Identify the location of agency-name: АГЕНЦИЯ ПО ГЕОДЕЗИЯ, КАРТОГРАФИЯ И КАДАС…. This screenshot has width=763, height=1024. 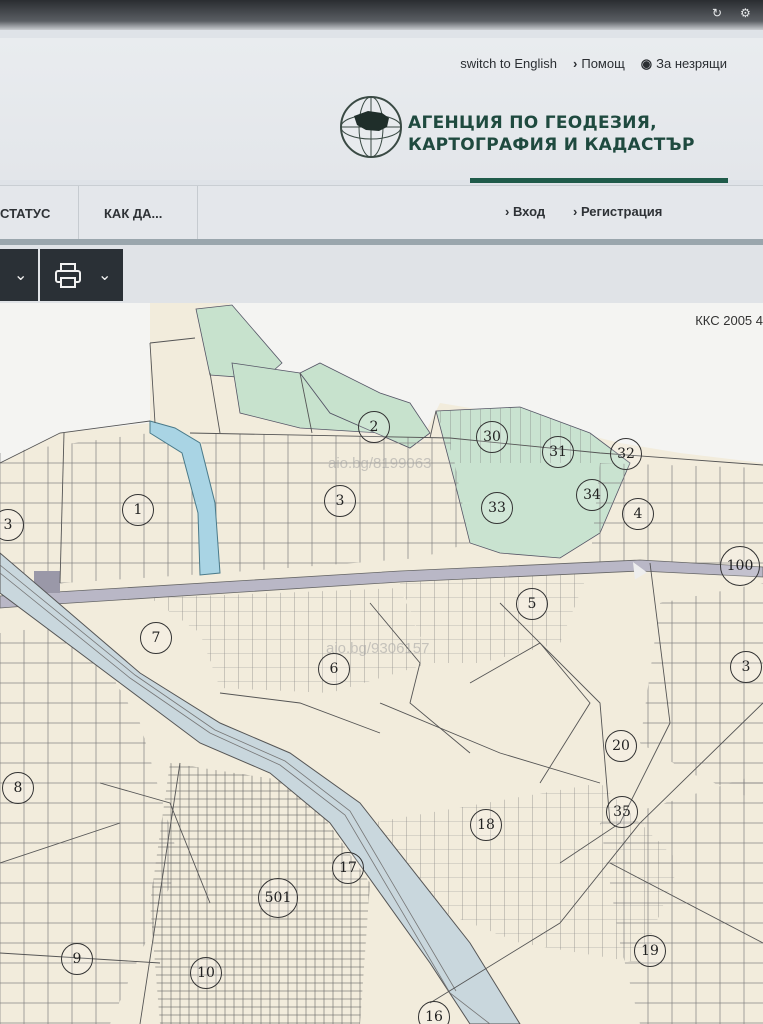
(551, 134).